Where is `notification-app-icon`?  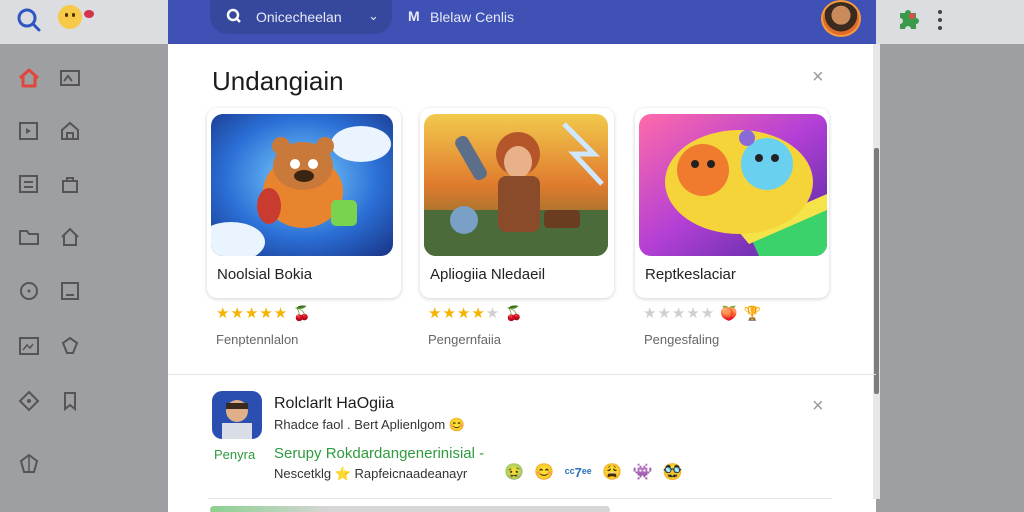 notification-app-icon is located at coordinates (237, 415).